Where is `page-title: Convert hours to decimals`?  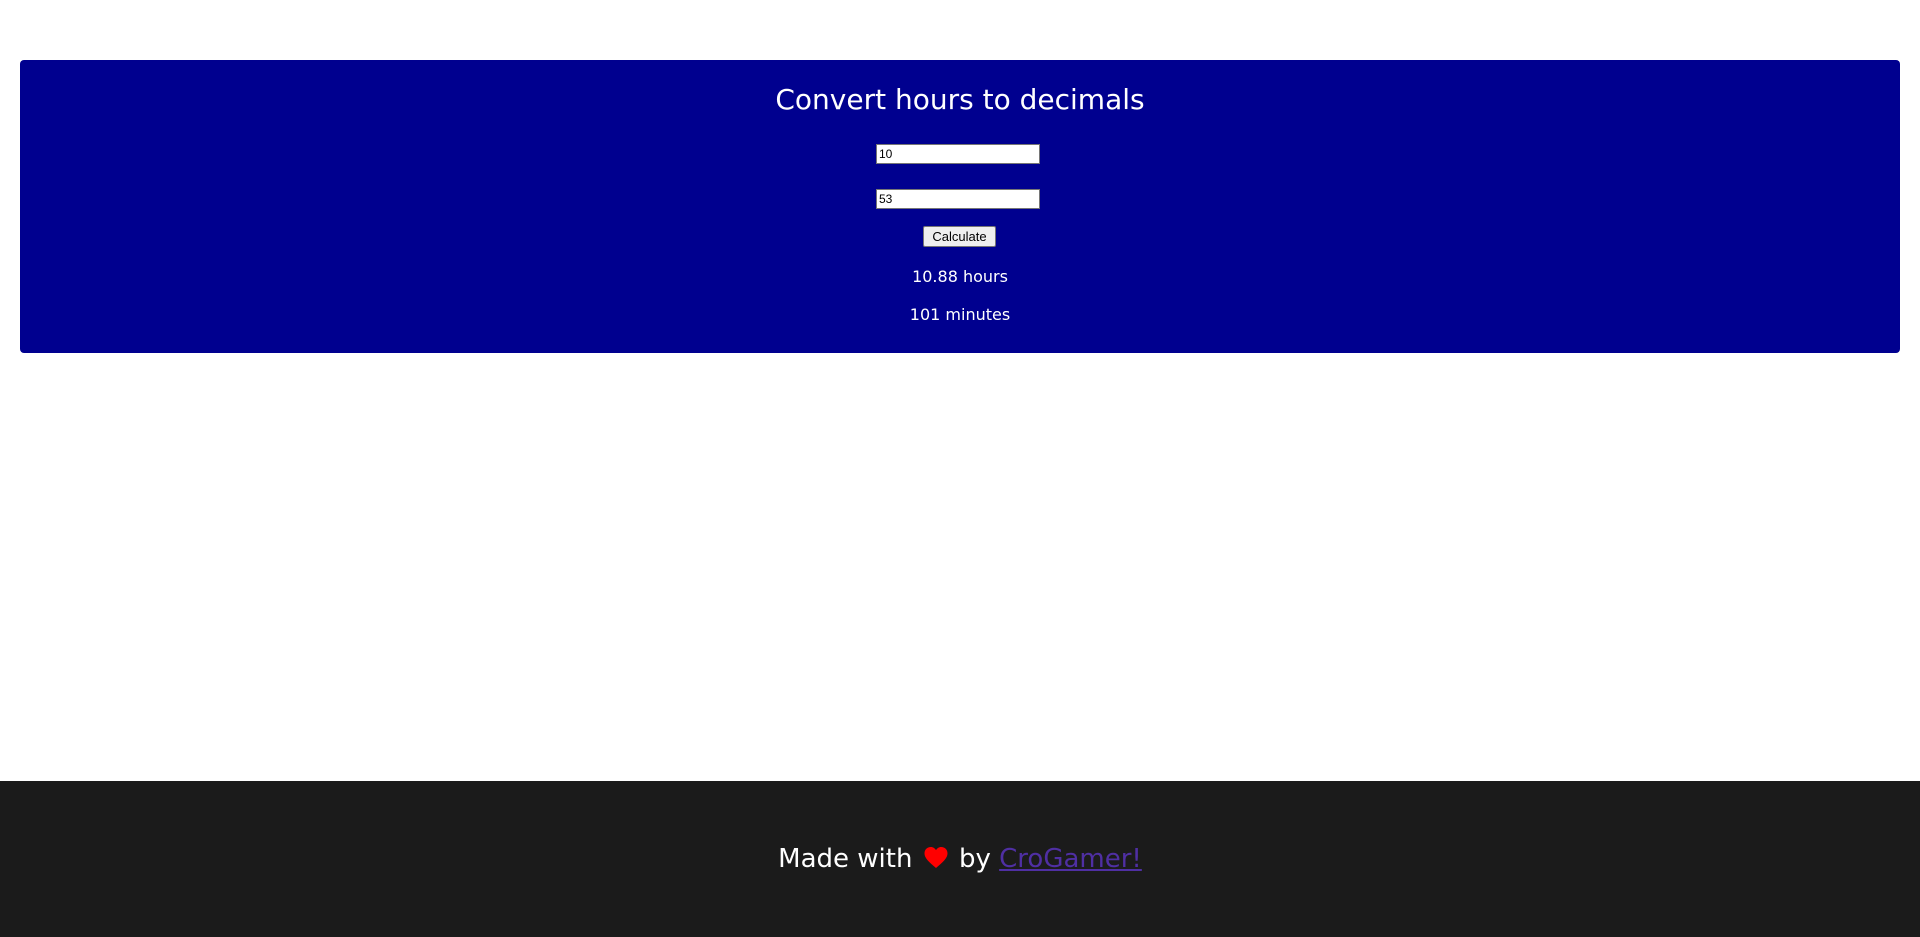
page-title: Convert hours to decimals is located at coordinates (960, 99).